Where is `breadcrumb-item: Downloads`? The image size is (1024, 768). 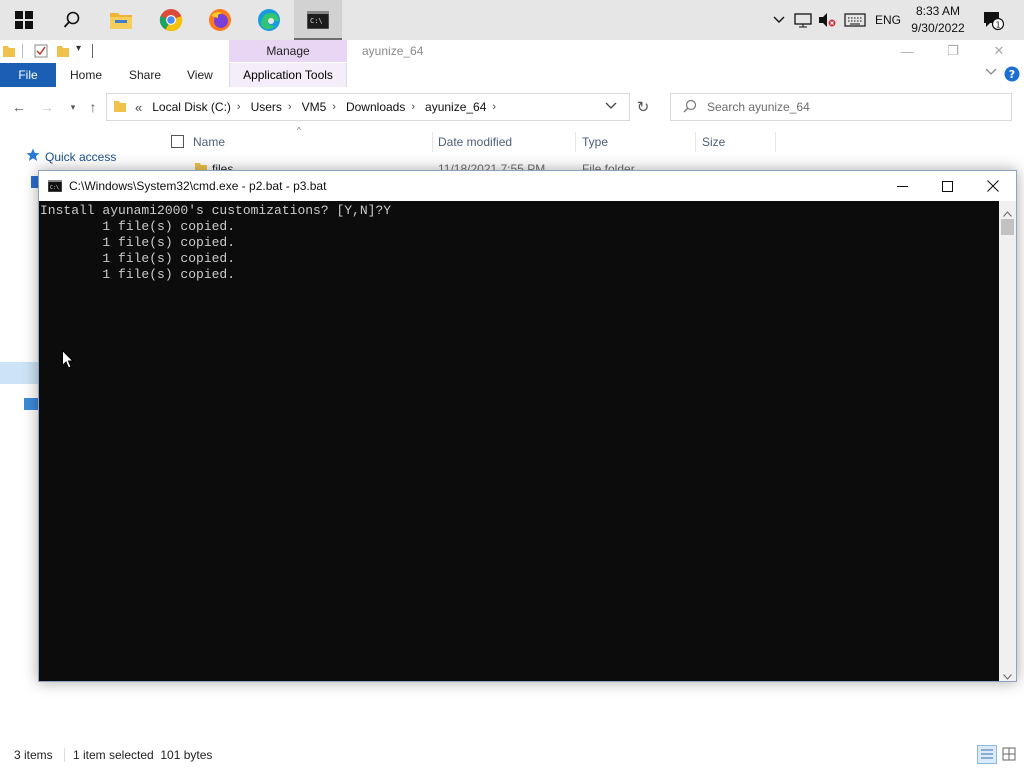
breadcrumb-item: Downloads is located at coordinates (375, 107).